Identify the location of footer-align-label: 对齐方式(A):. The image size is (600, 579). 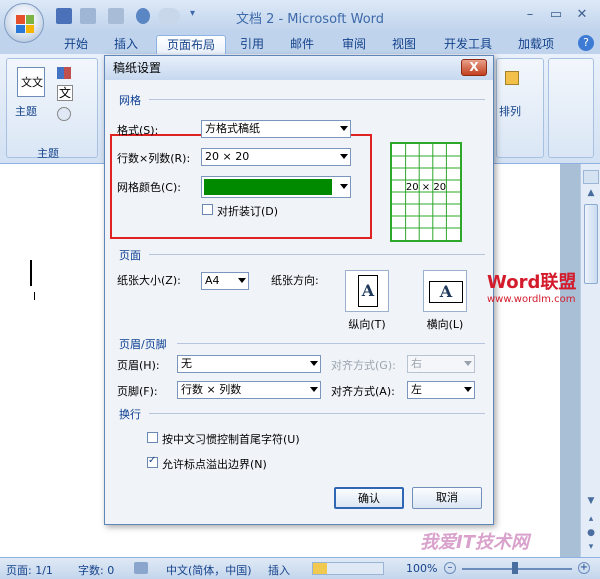
(363, 391).